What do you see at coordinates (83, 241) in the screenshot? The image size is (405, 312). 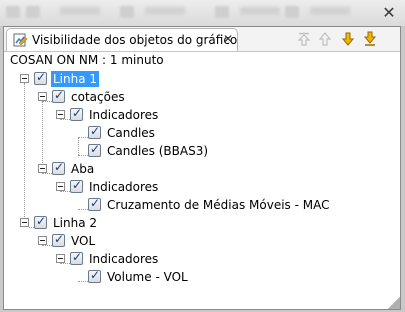 I see `tree-node-vol: VOL` at bounding box center [83, 241].